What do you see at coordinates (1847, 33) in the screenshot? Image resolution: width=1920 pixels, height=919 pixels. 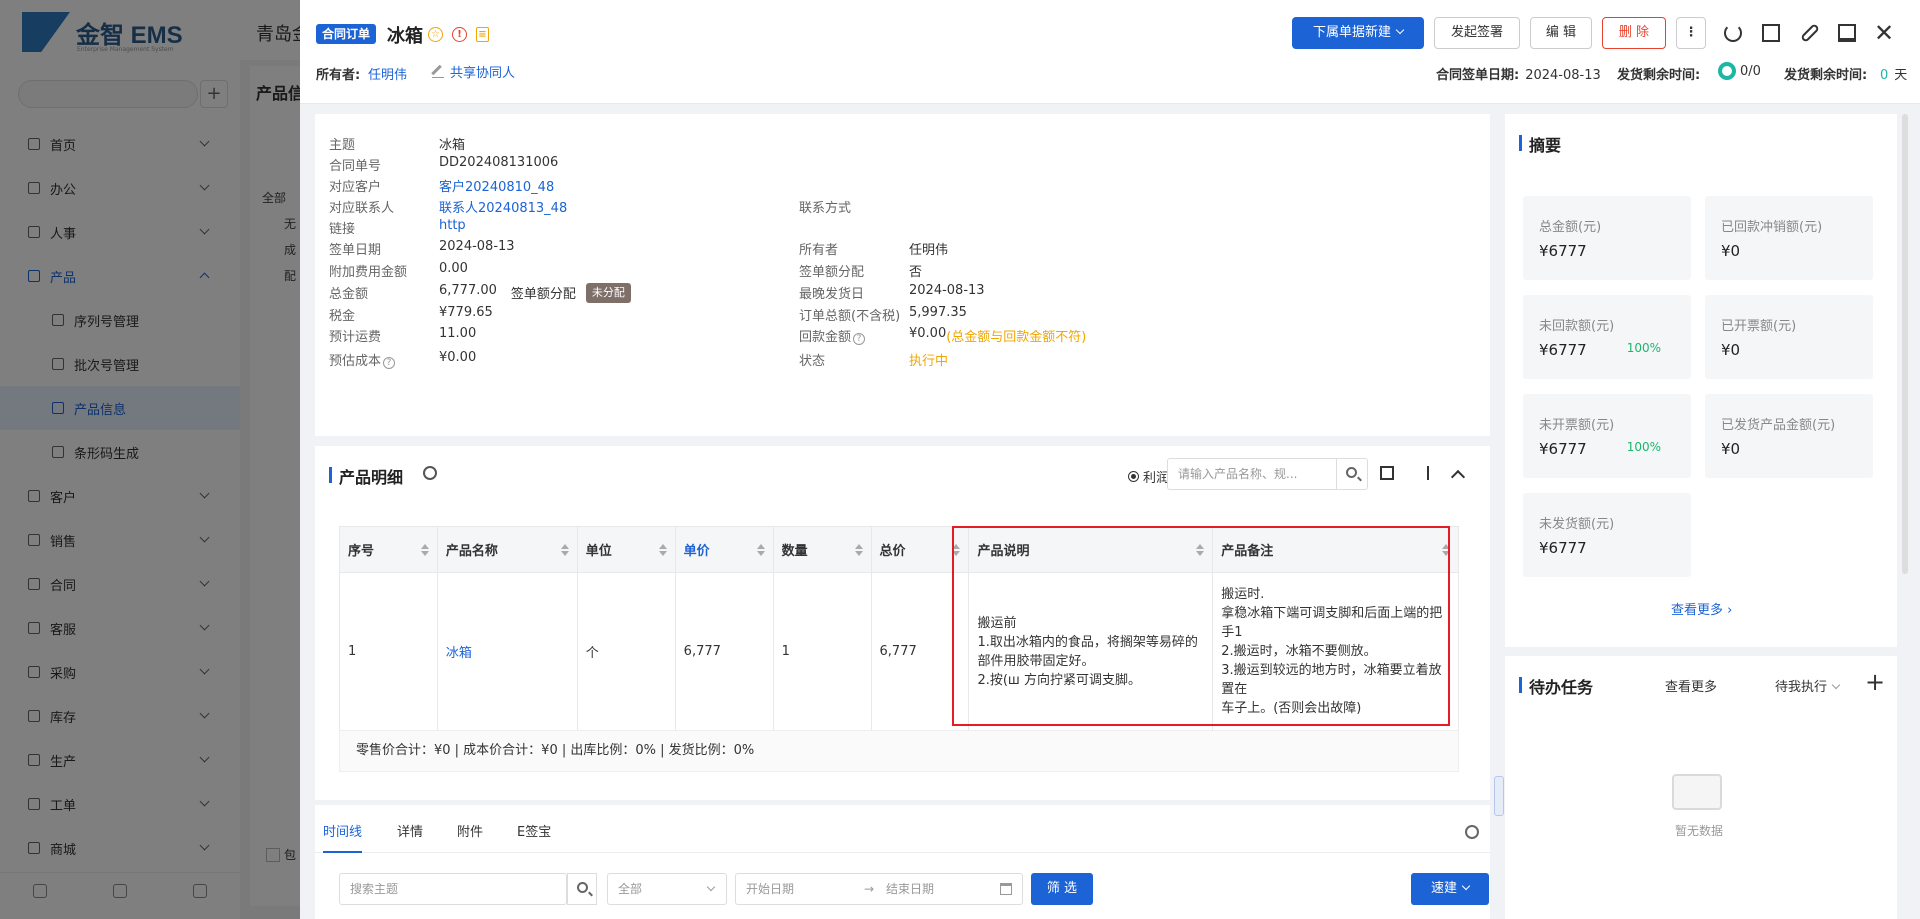 I see `monitor-icon` at bounding box center [1847, 33].